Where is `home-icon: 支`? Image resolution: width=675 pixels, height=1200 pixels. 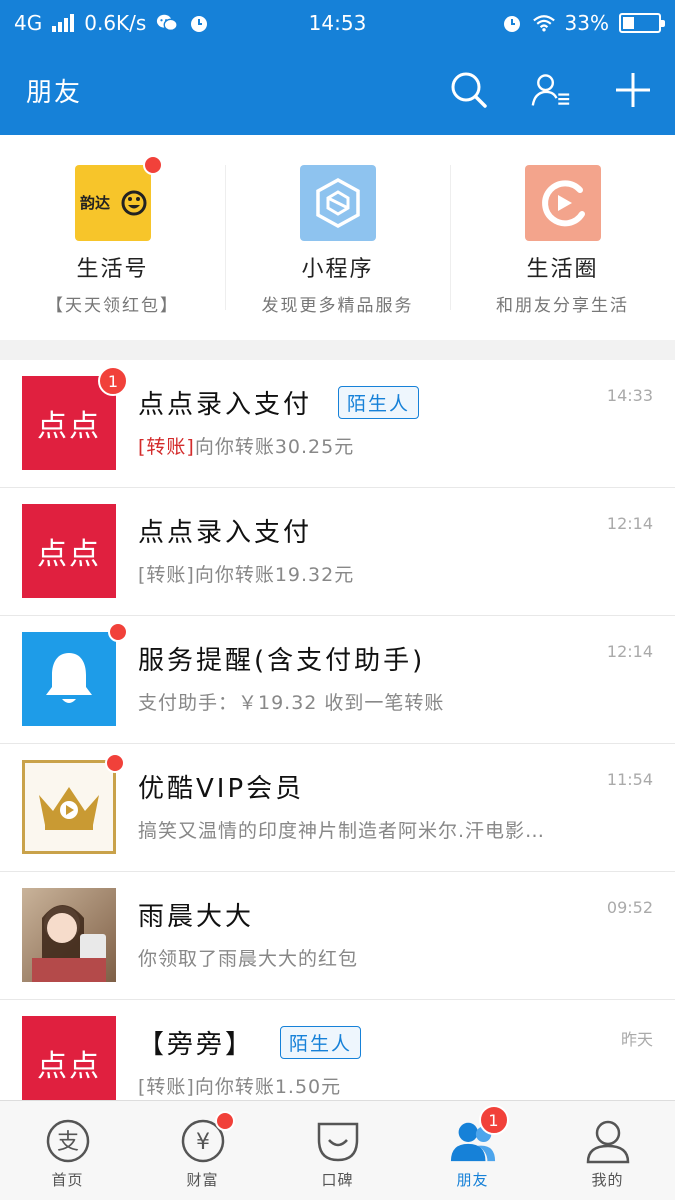
home-icon: 支 is located at coordinates (68, 1141).